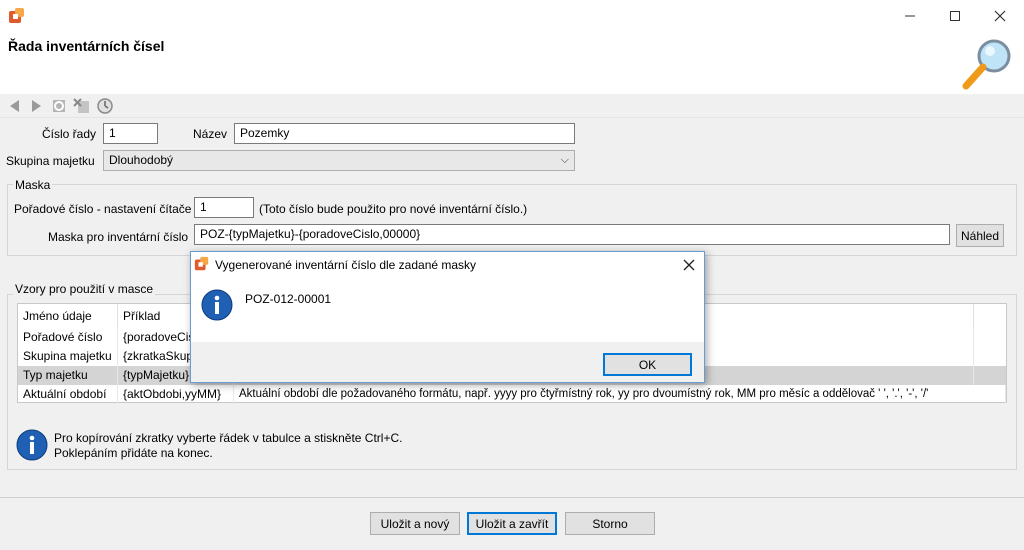 The height and width of the screenshot is (550, 1024). Describe the element at coordinates (59, 106) in the screenshot. I see `refresh-icon` at that location.